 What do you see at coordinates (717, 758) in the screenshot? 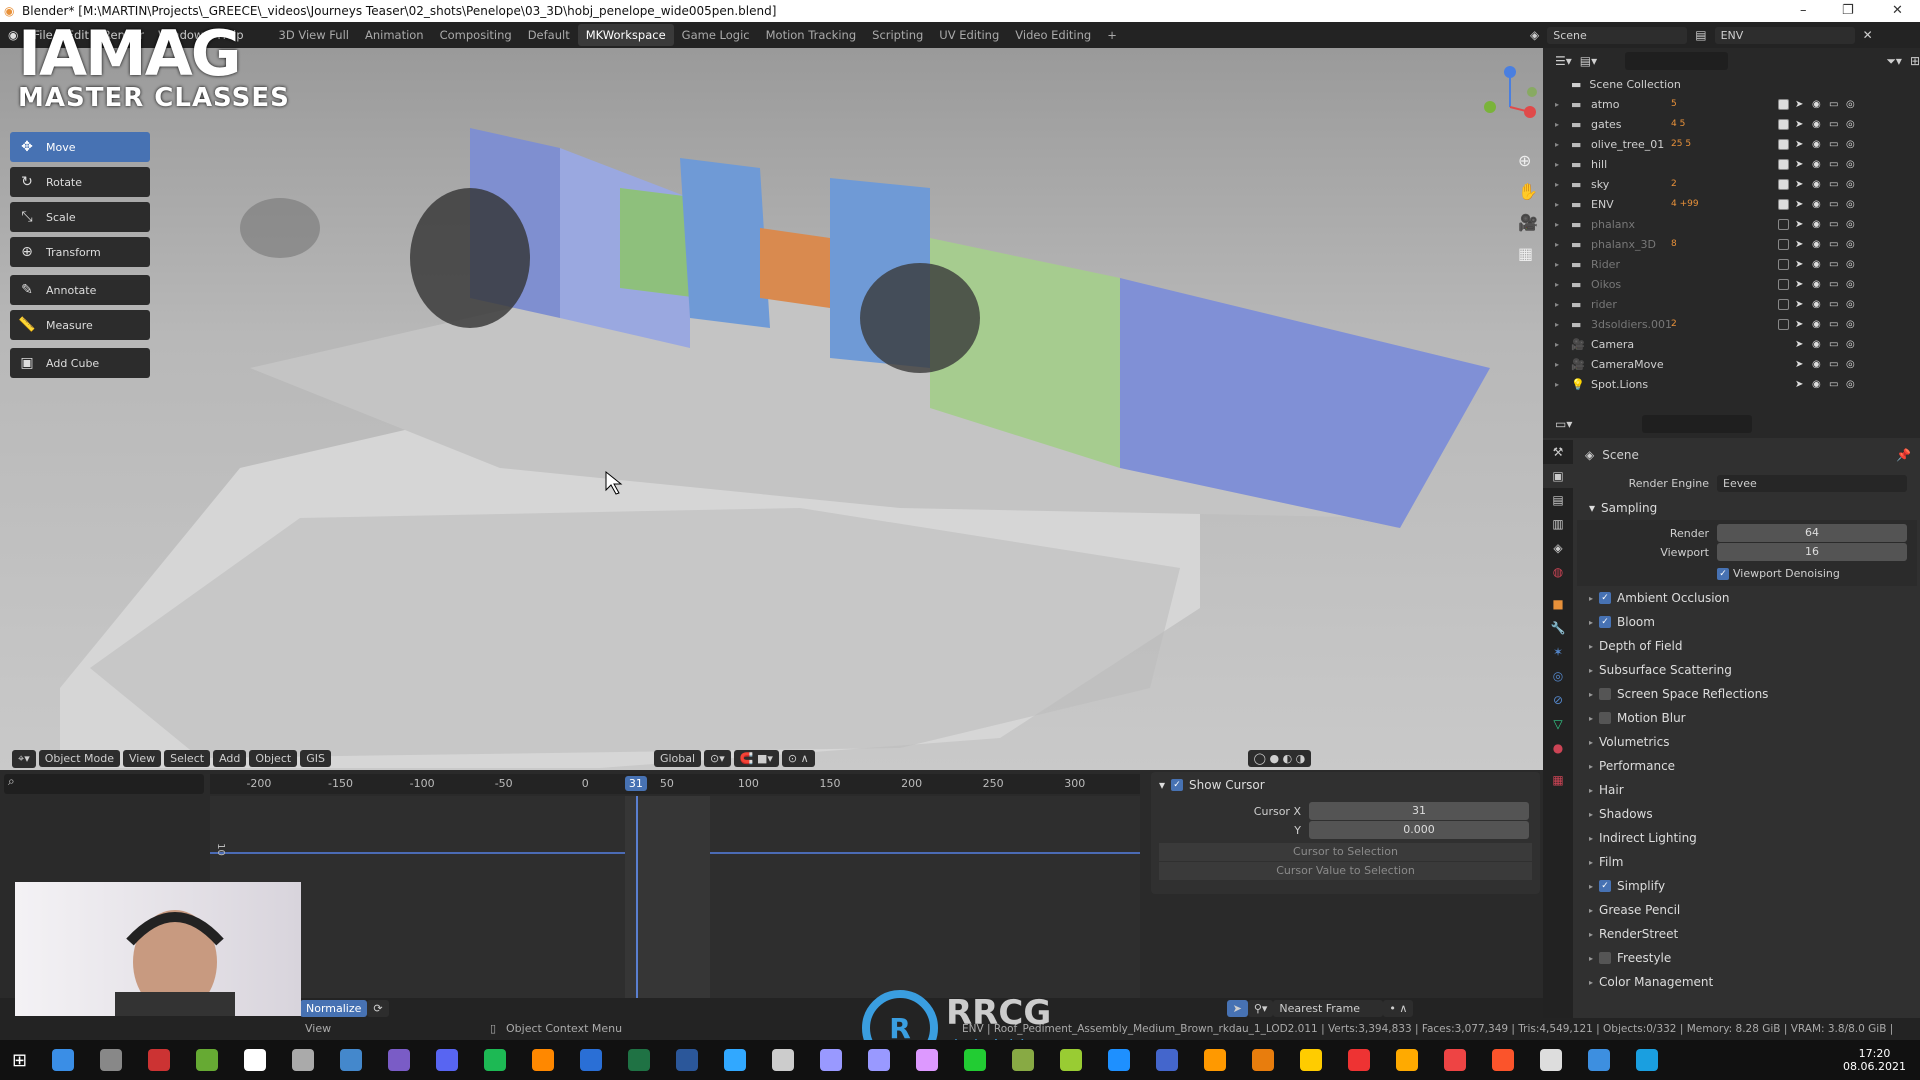
I see `pivot-icon: ⊙▾` at bounding box center [717, 758].